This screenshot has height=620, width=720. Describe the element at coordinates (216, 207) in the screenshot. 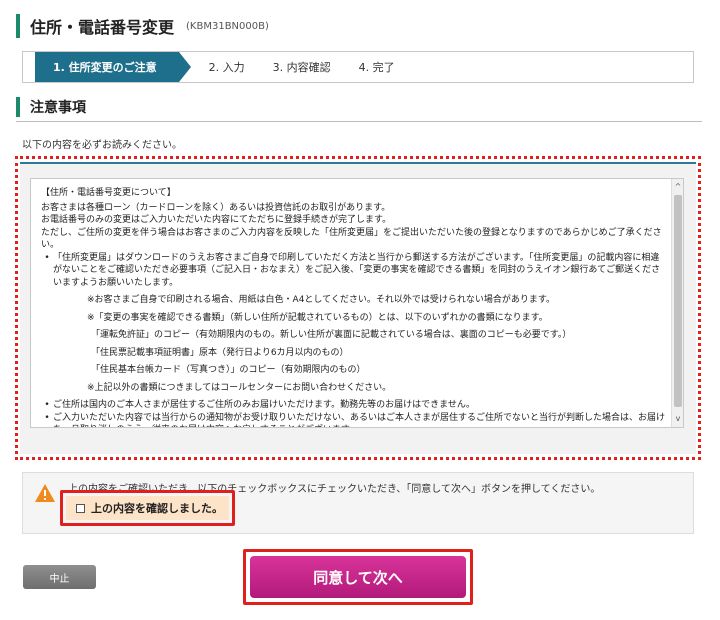

I see `notice-paragraph: お客さまは各種ローン（カードローンを除く）あるいは投資信託のお取引があります。` at that location.